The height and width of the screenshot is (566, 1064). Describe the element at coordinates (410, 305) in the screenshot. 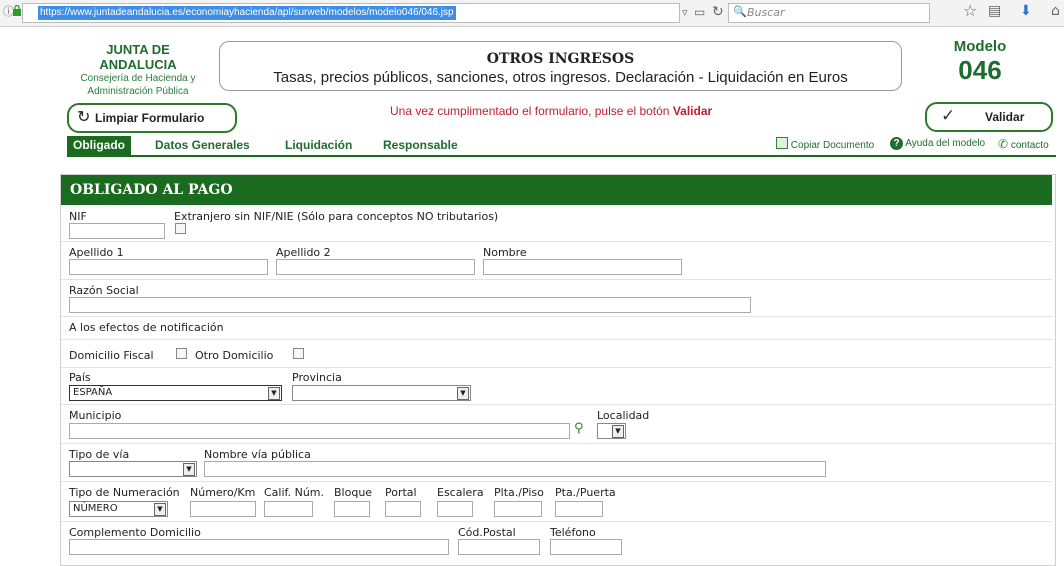

I see `razon-social-input` at that location.